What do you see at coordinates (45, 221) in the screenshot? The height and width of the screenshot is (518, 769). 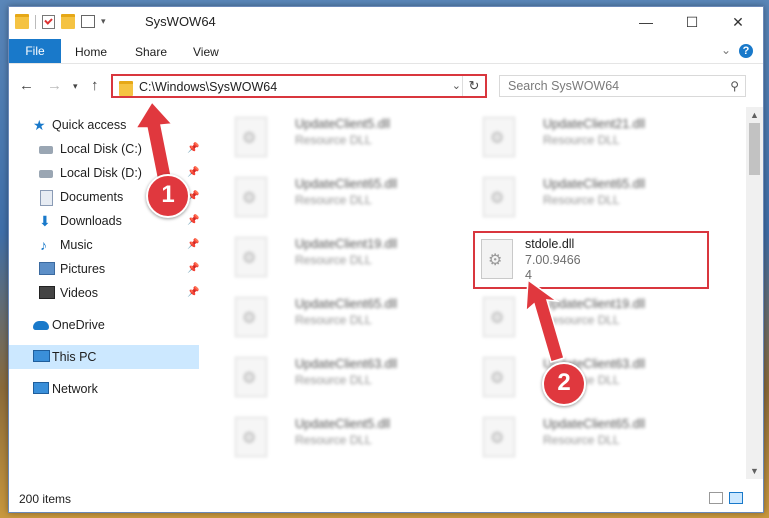 I see `downloads-icon: ⬇` at bounding box center [45, 221].